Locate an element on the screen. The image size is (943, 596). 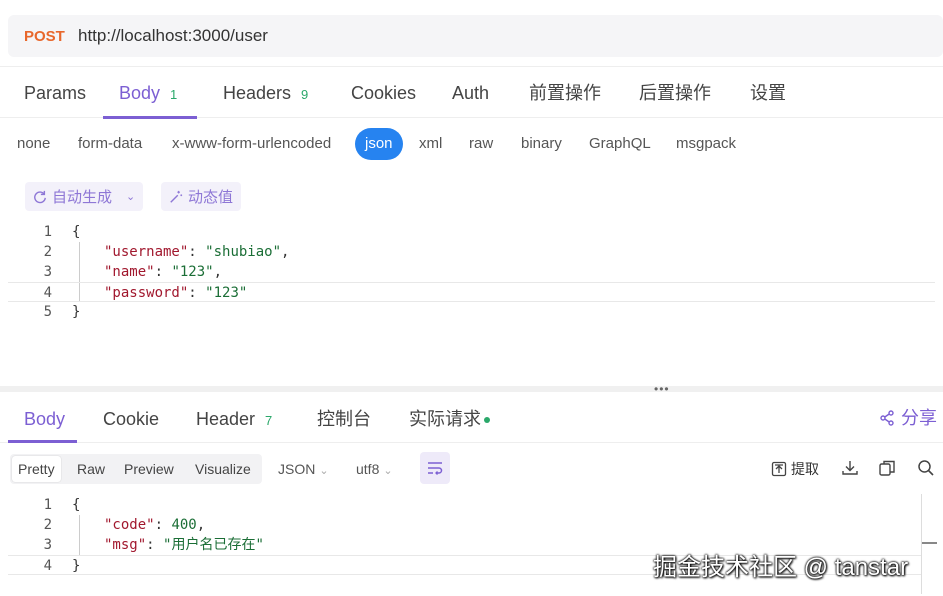
resp-tab-actual-request: 实际请求 is located at coordinates (449, 418).